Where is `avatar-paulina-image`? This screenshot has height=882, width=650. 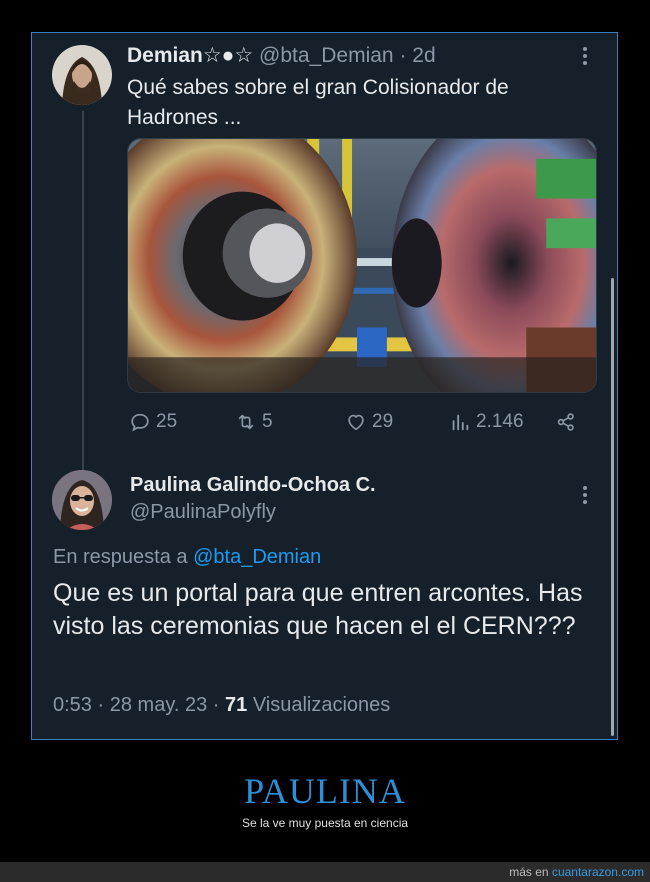
avatar-paulina-image is located at coordinates (82, 500).